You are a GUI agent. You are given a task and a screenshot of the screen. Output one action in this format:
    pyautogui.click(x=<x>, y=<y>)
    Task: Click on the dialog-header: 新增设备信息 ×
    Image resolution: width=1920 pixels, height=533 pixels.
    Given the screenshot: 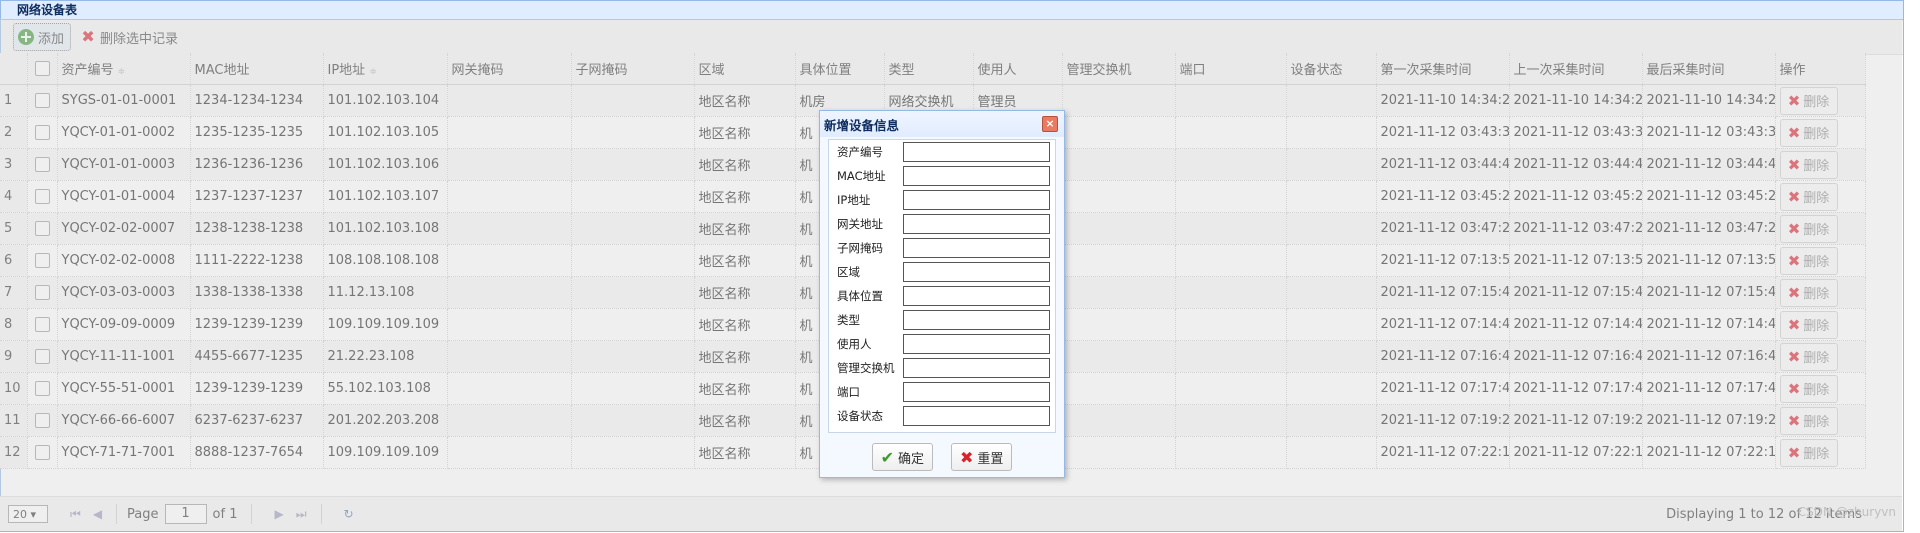 What is the action you would take?
    pyautogui.click(x=942, y=124)
    